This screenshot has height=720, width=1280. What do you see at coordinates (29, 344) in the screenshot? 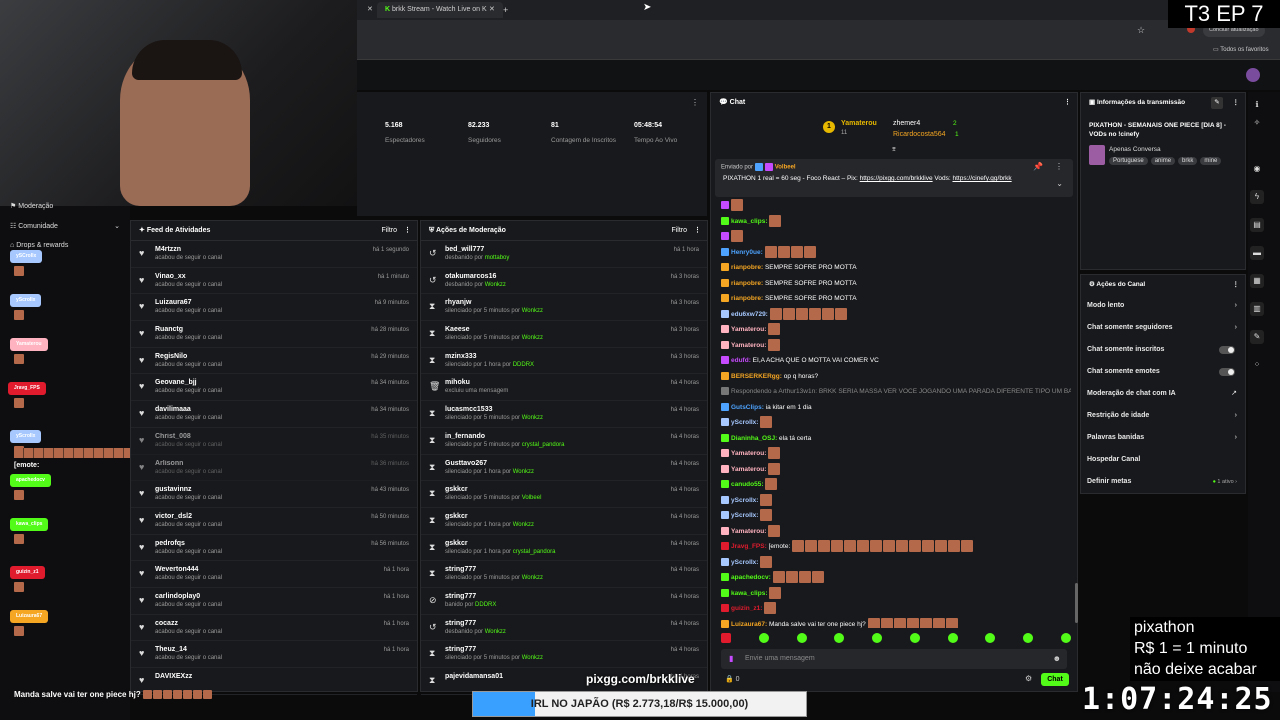
I see `chat-user-pill: Yamaterou` at bounding box center [29, 344].